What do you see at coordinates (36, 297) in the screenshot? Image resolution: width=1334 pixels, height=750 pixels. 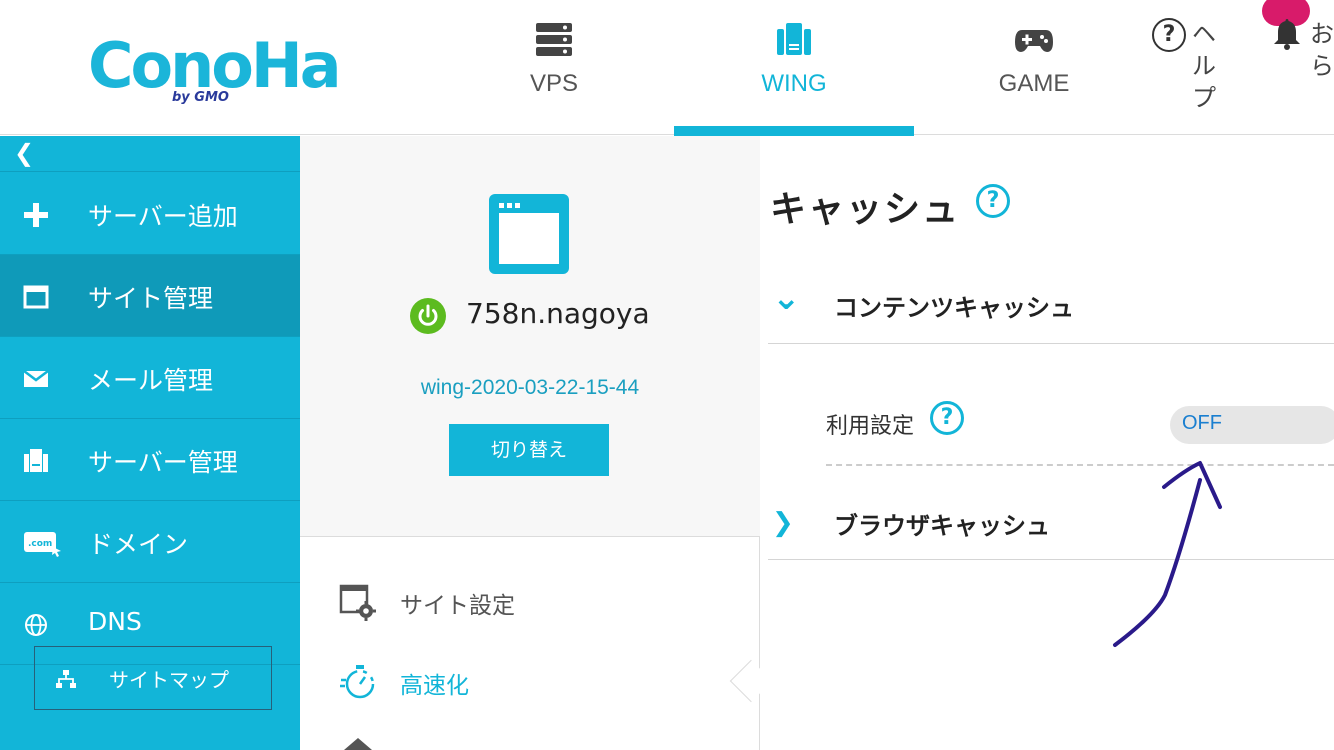 I see `window-icon` at bounding box center [36, 297].